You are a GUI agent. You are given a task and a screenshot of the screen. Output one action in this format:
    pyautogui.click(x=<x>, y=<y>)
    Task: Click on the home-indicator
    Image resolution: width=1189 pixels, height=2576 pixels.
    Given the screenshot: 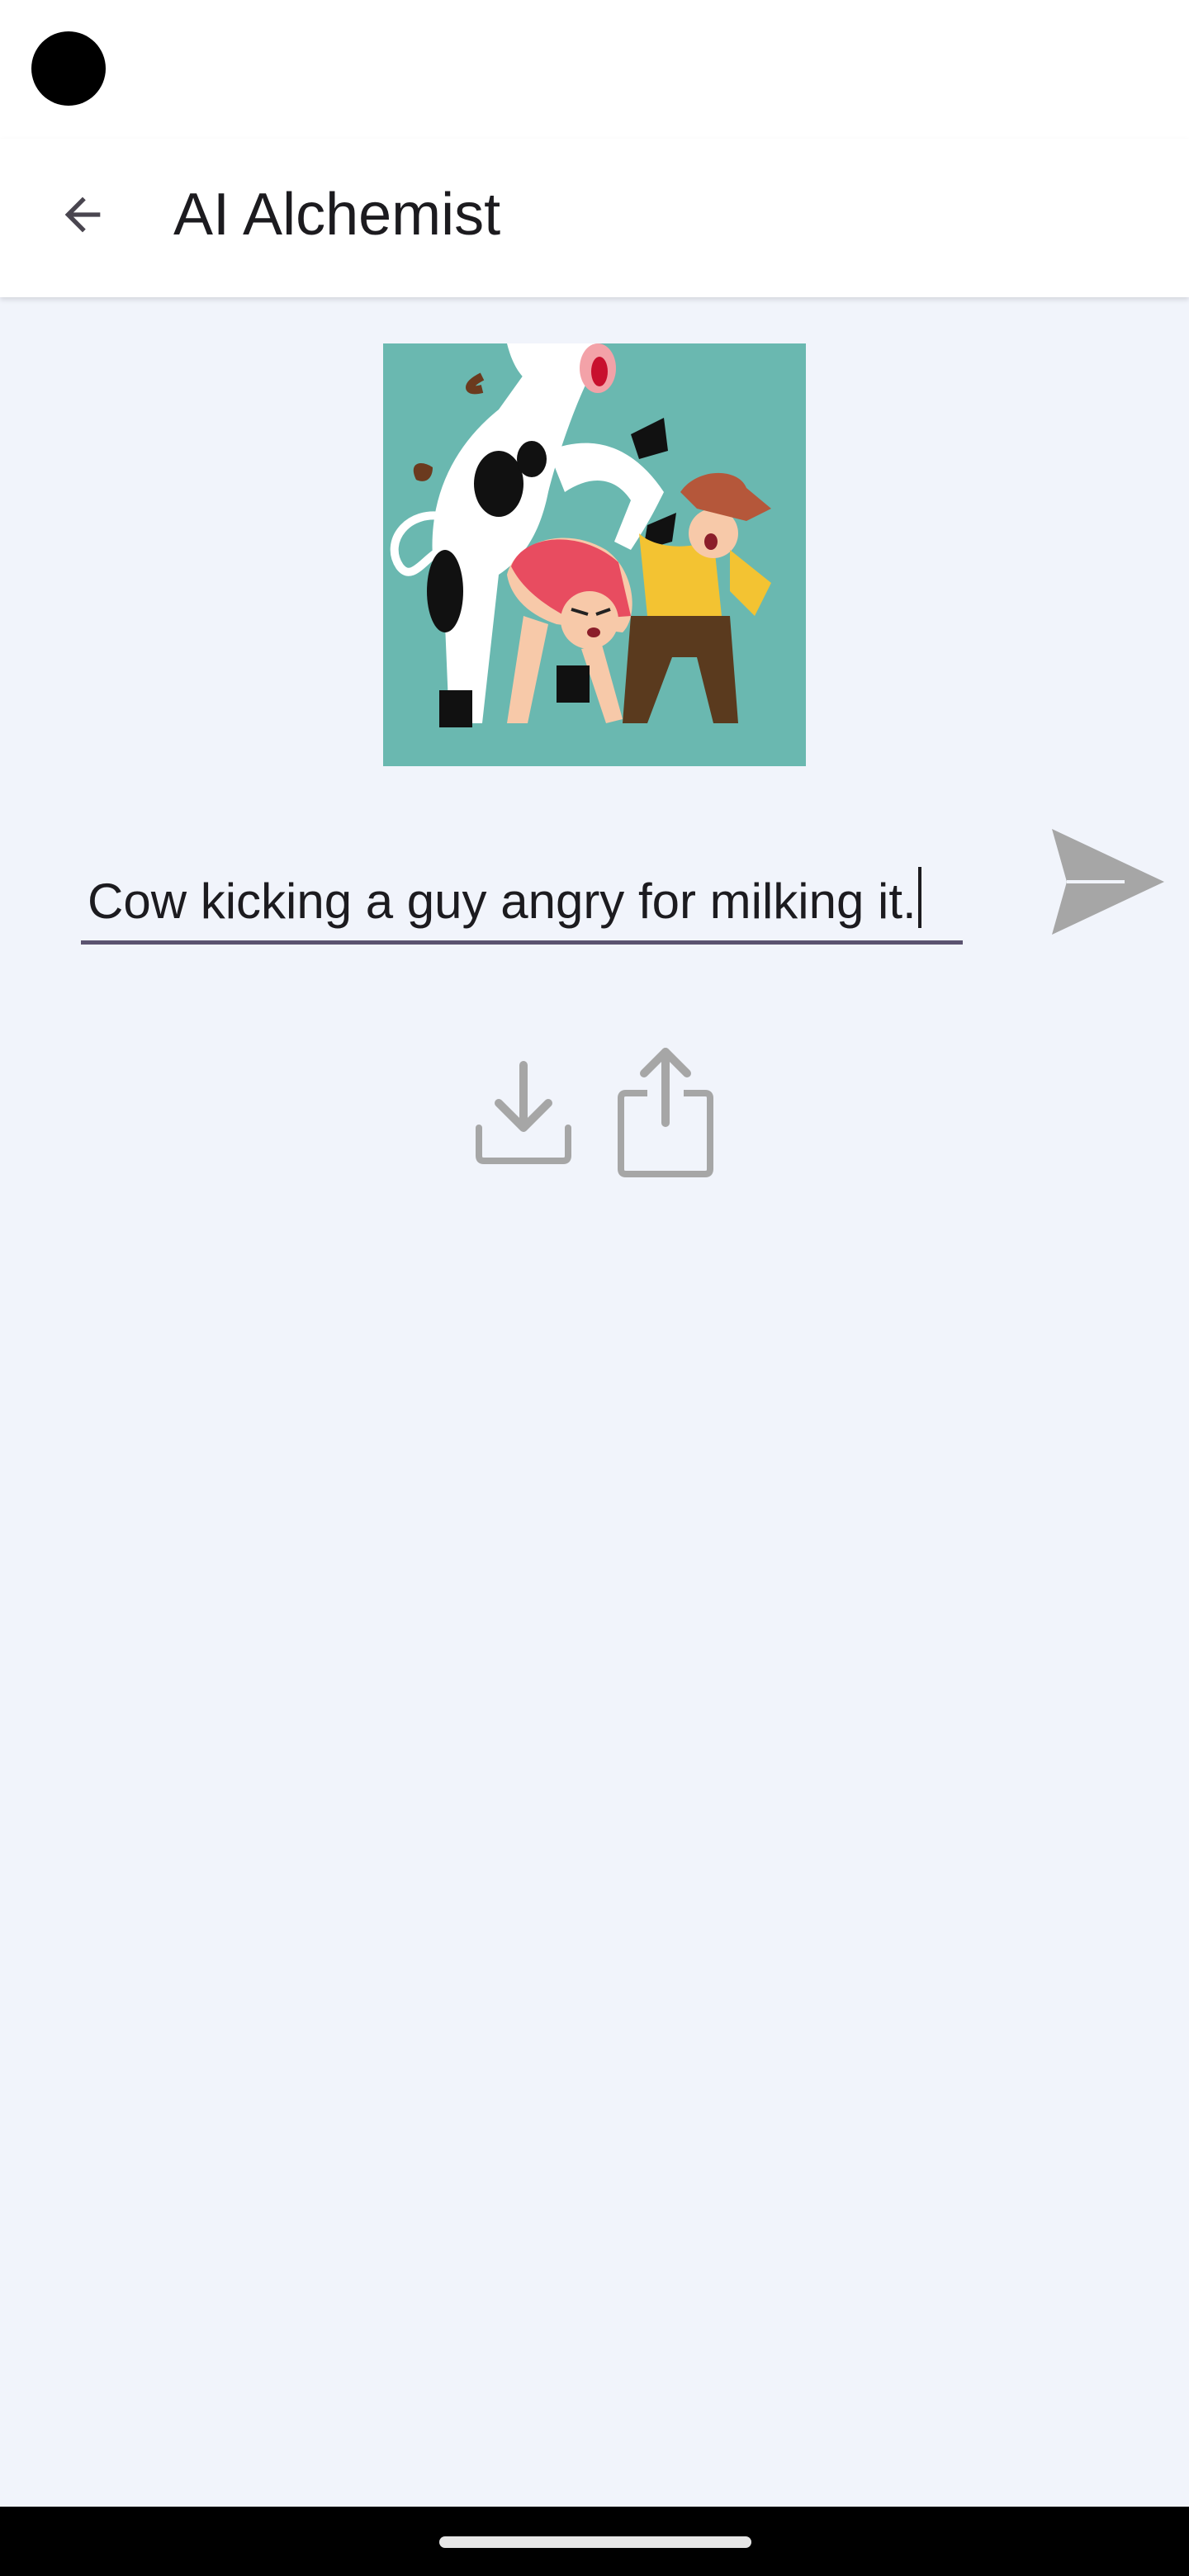 What is the action you would take?
    pyautogui.click(x=595, y=2542)
    